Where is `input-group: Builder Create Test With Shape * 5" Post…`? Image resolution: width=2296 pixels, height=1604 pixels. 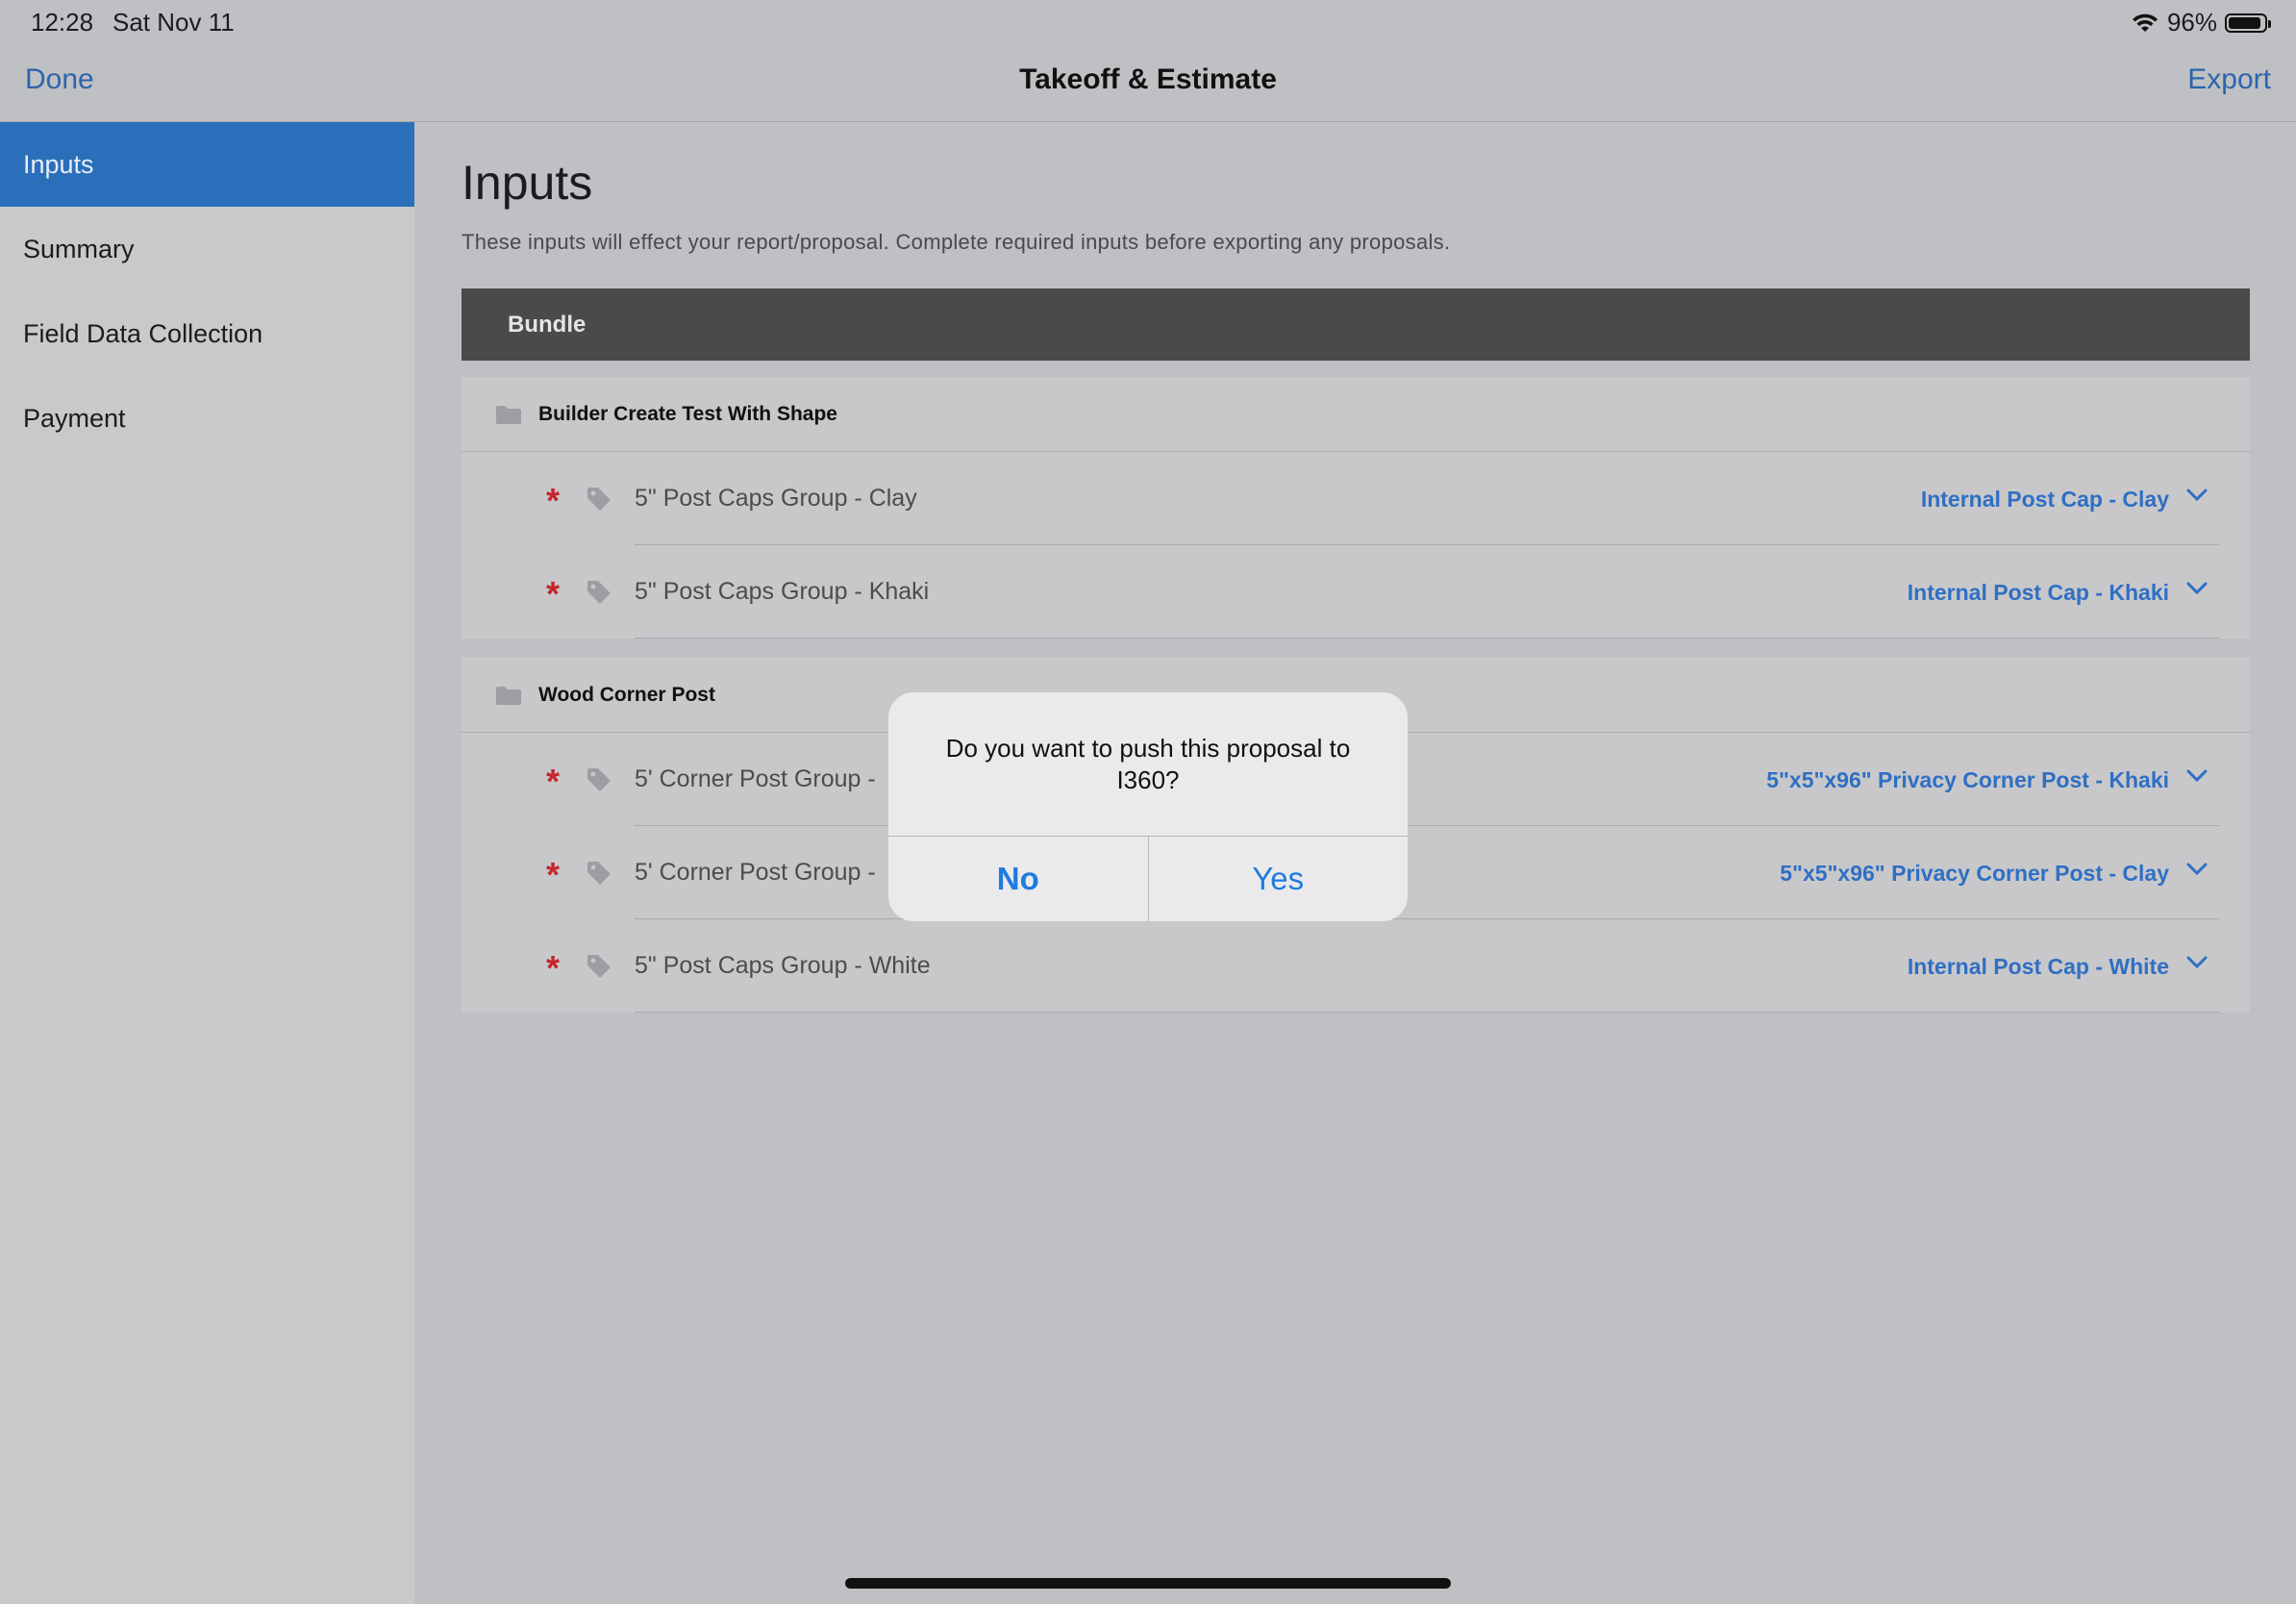
input-group: Builder Create Test With Shape * 5" Post… is located at coordinates (1356, 508).